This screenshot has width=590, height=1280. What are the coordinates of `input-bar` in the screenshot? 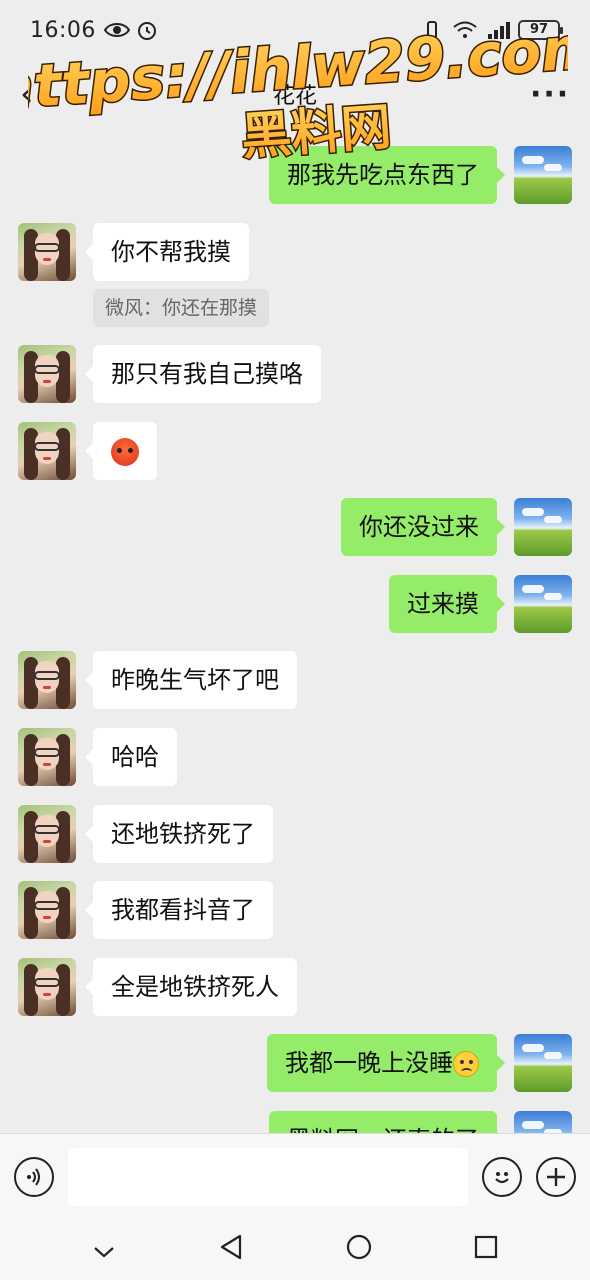 It's located at (295, 1176).